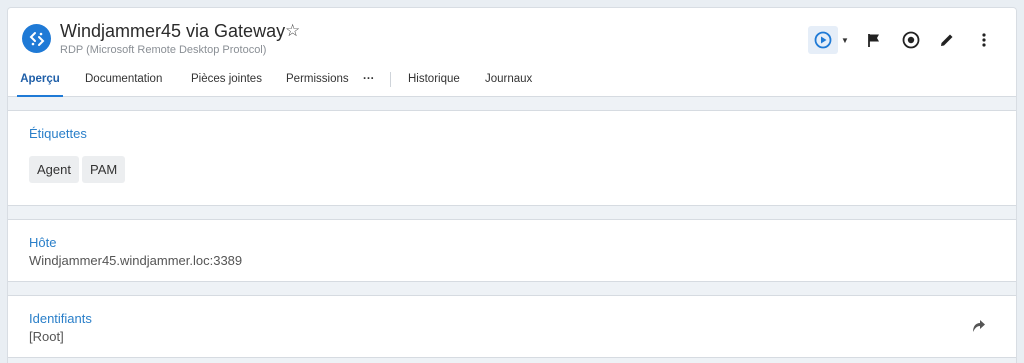 The height and width of the screenshot is (363, 1024). I want to click on flag-button, so click(874, 40).